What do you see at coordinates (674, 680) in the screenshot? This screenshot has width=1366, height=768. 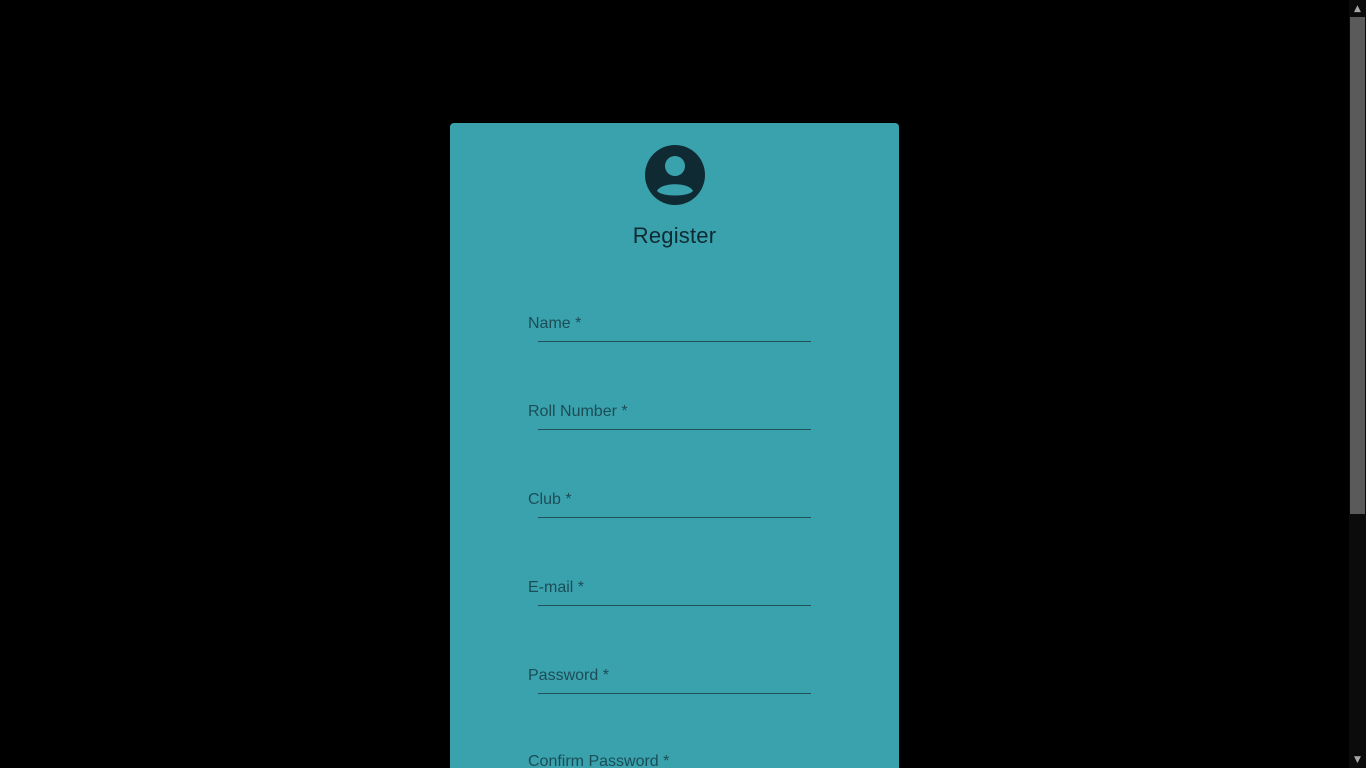 I see `password-input` at bounding box center [674, 680].